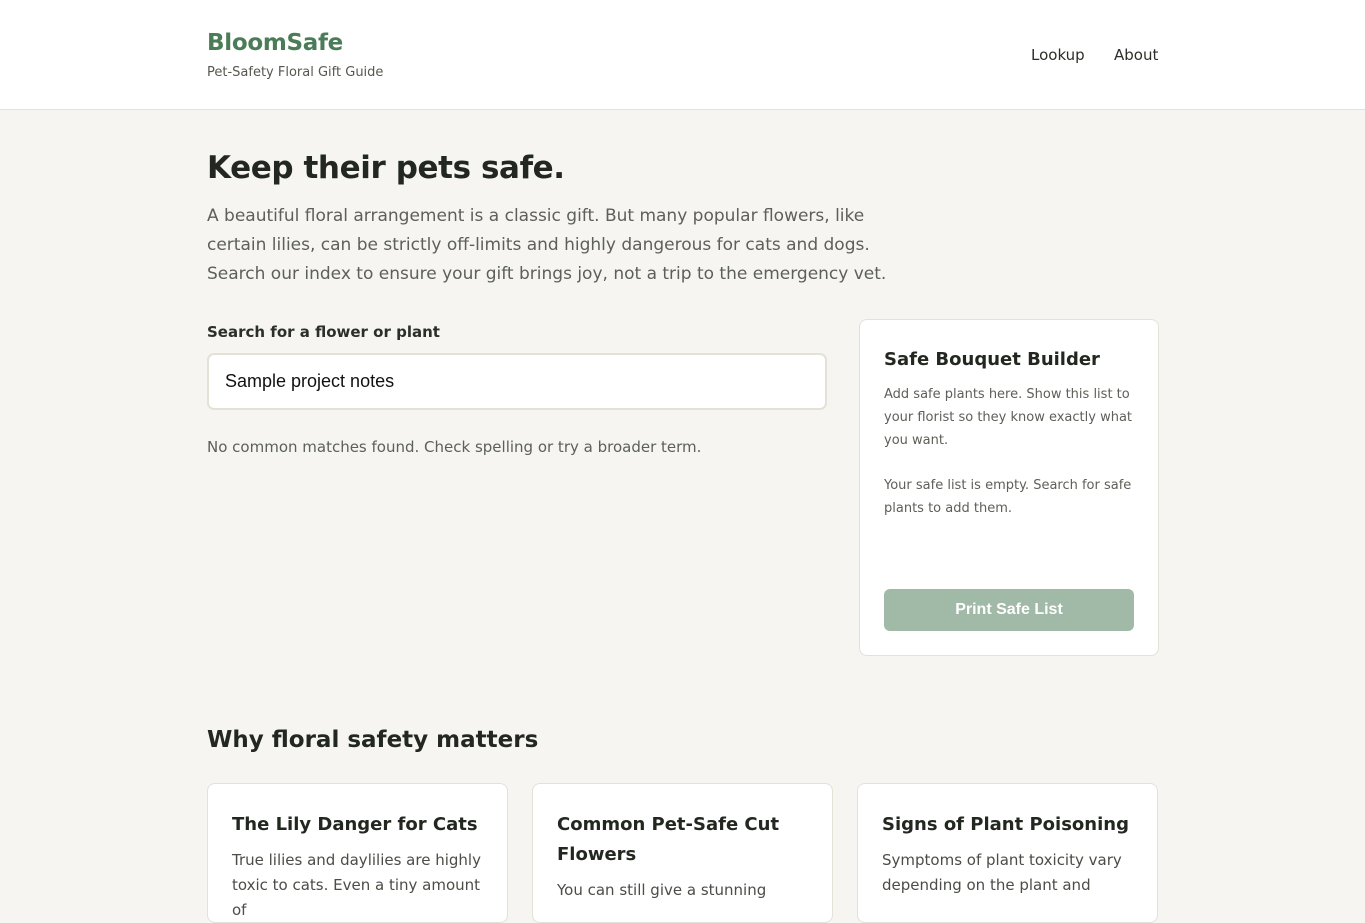 The width and height of the screenshot is (1365, 923). I want to click on brand-name: BloomSafe, so click(275, 43).